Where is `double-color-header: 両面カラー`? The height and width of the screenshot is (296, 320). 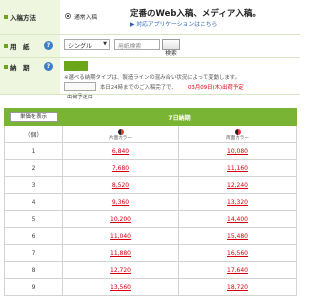
double-color-header: 両面カラー is located at coordinates (237, 134).